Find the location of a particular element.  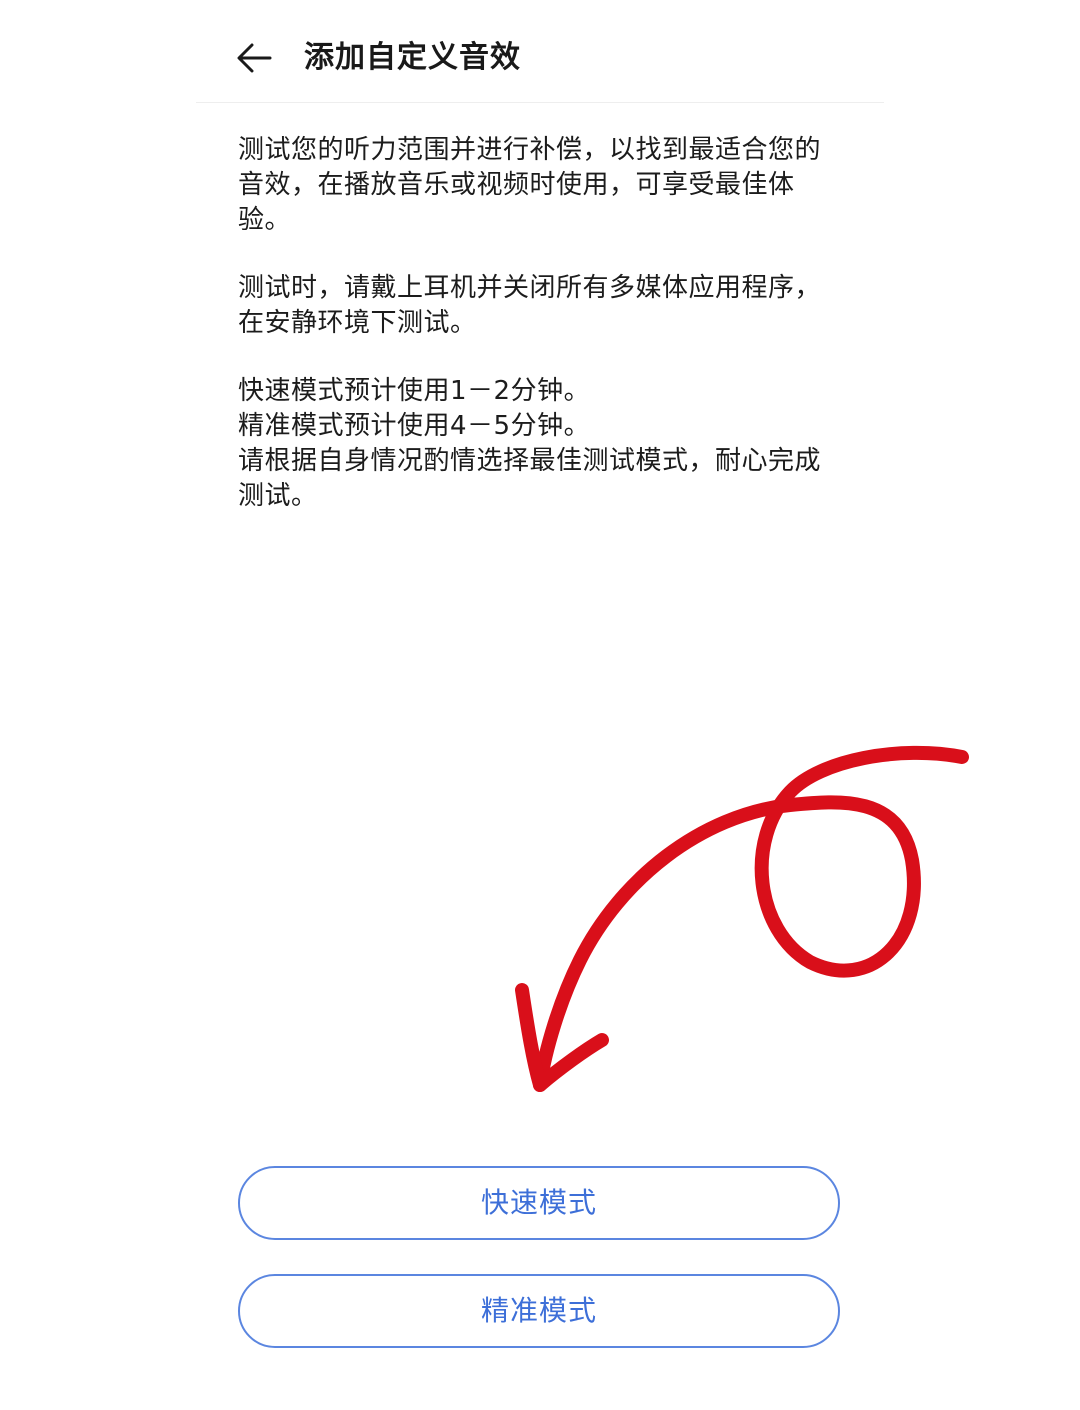

quick-mode-button: 快速模式 is located at coordinates (539, 1203).